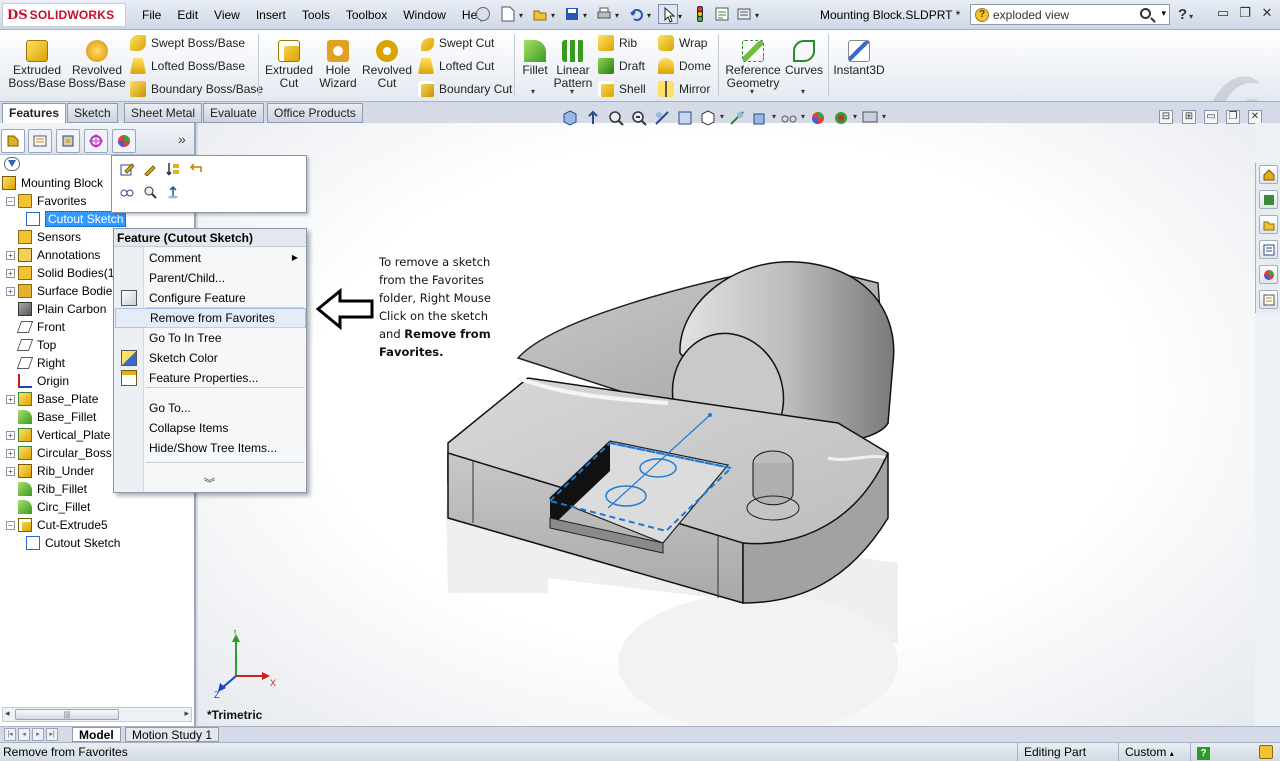 The height and width of the screenshot is (761, 1280). I want to click on previous-tab-icon: ◂, so click(24, 734).